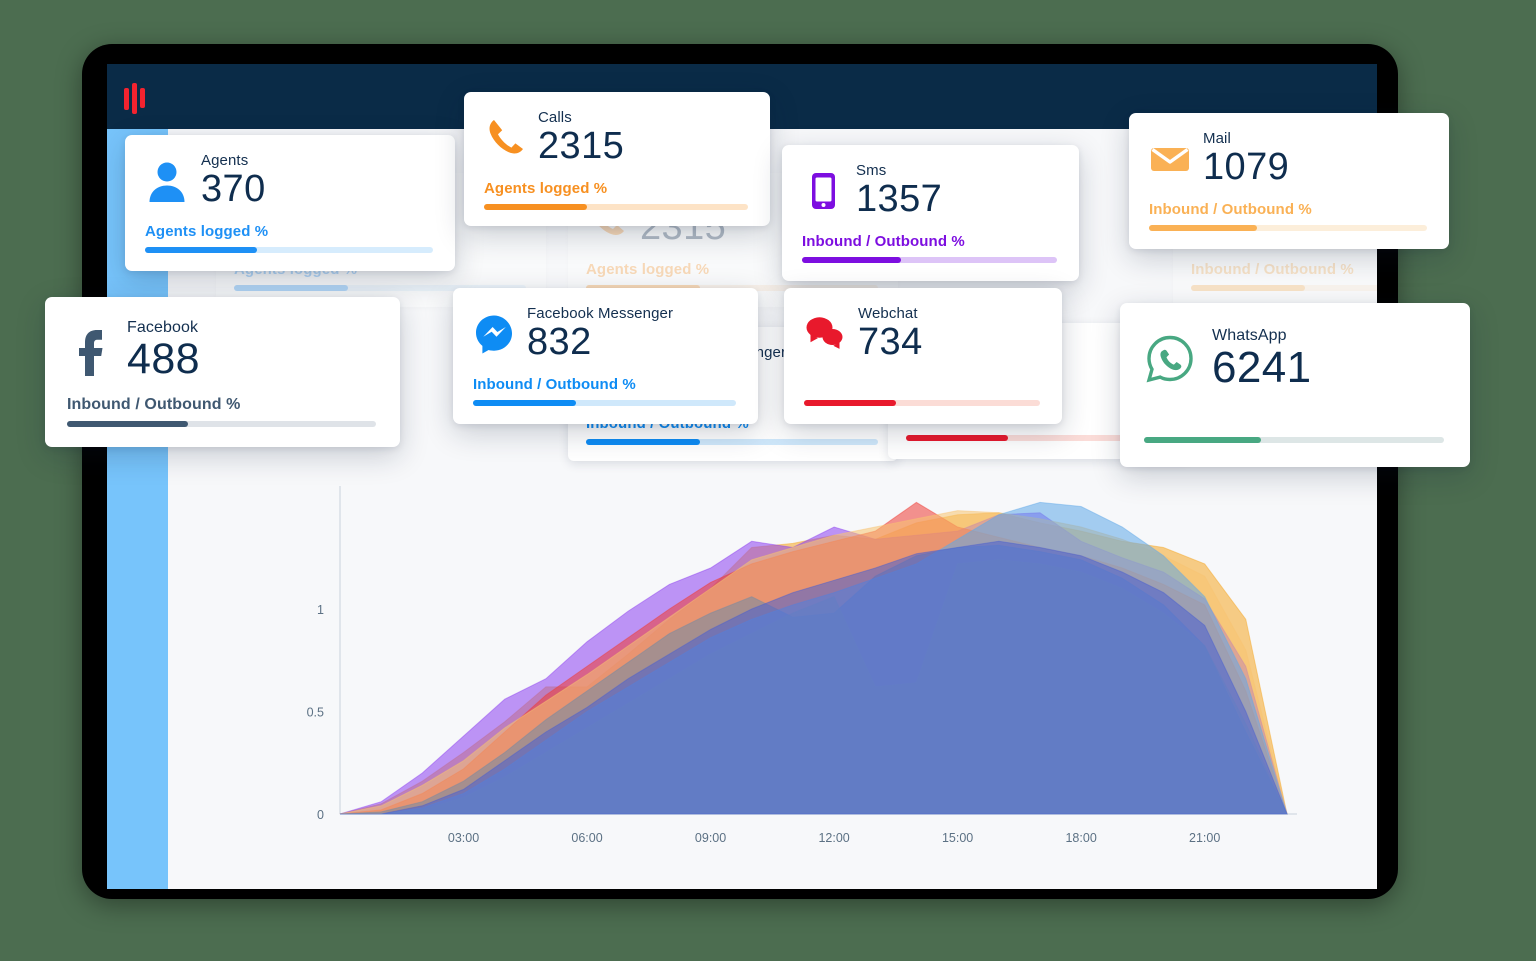 The image size is (1536, 961). What do you see at coordinates (581, 146) in the screenshot?
I see `card-value: 2315` at bounding box center [581, 146].